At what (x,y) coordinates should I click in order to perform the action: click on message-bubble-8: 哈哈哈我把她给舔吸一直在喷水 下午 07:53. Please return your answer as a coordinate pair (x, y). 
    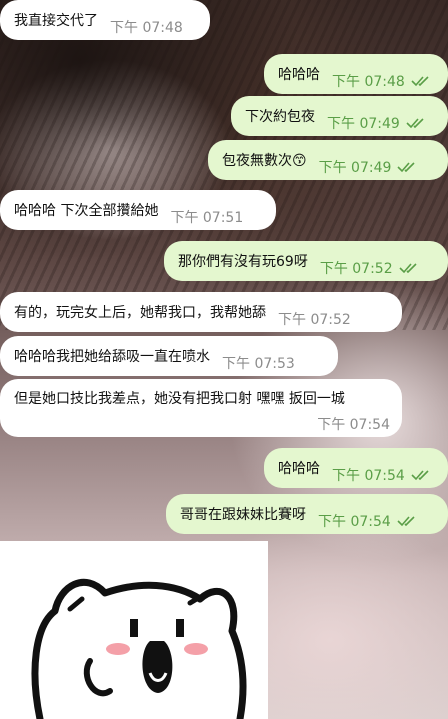
    Looking at the image, I should click on (169, 356).